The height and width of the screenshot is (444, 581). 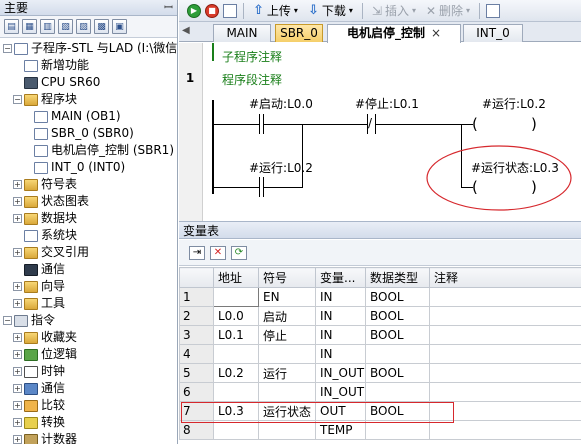 What do you see at coordinates (375, 124) in the screenshot?
I see `contact-stop-right` at bounding box center [375, 124].